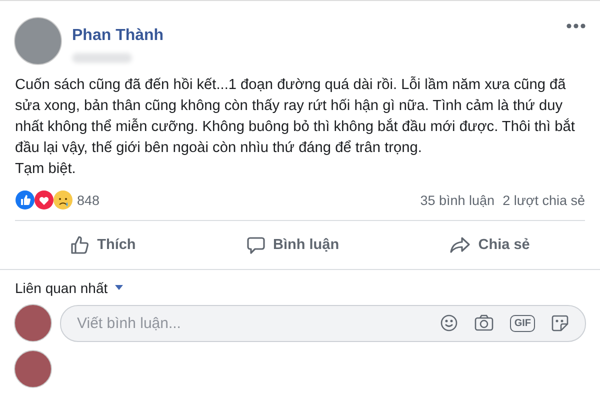 The height and width of the screenshot is (400, 600). What do you see at coordinates (457, 200) in the screenshot?
I see `comment-count: 35 bình luận` at bounding box center [457, 200].